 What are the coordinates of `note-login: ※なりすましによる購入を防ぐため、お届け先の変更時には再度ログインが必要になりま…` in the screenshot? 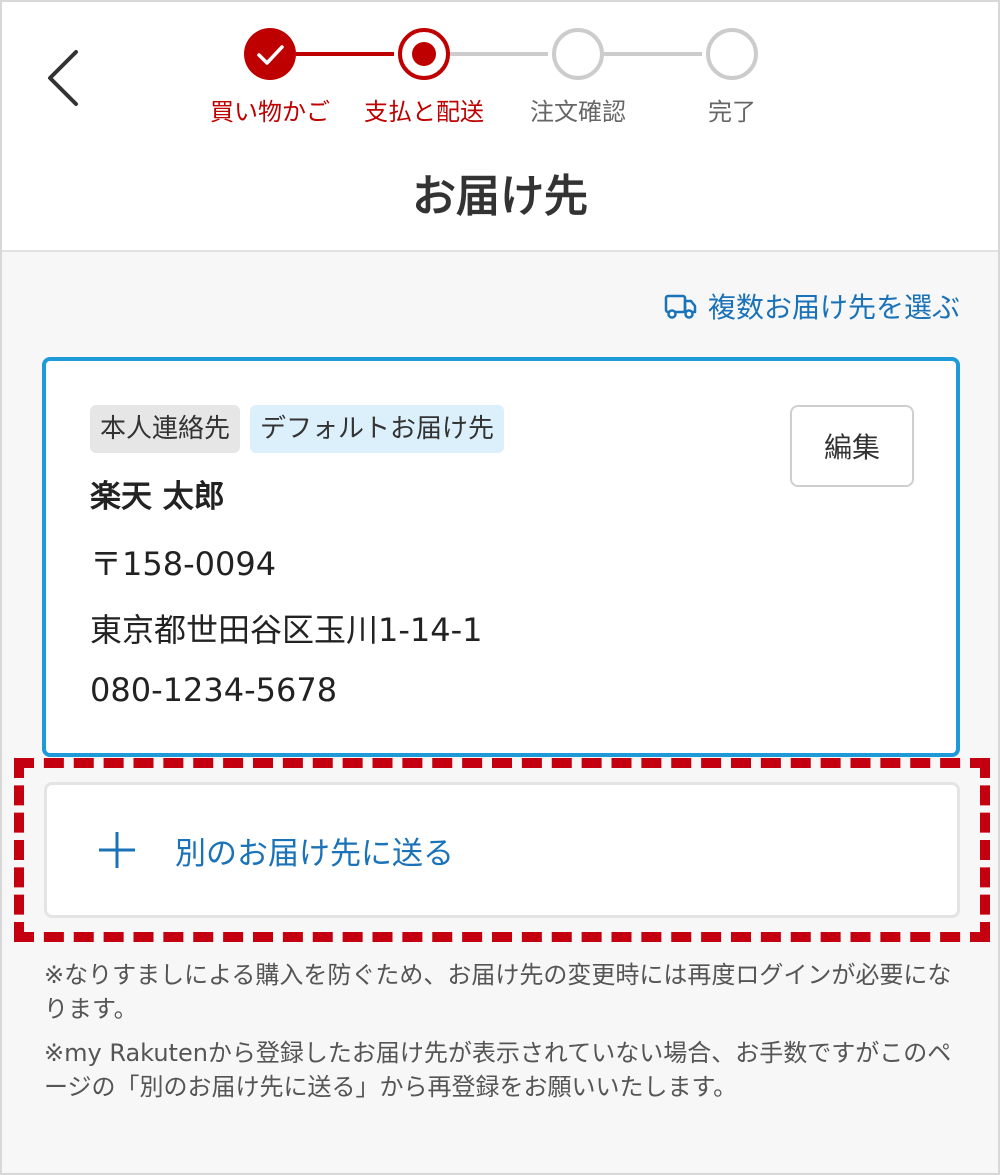 It's located at (498, 992).